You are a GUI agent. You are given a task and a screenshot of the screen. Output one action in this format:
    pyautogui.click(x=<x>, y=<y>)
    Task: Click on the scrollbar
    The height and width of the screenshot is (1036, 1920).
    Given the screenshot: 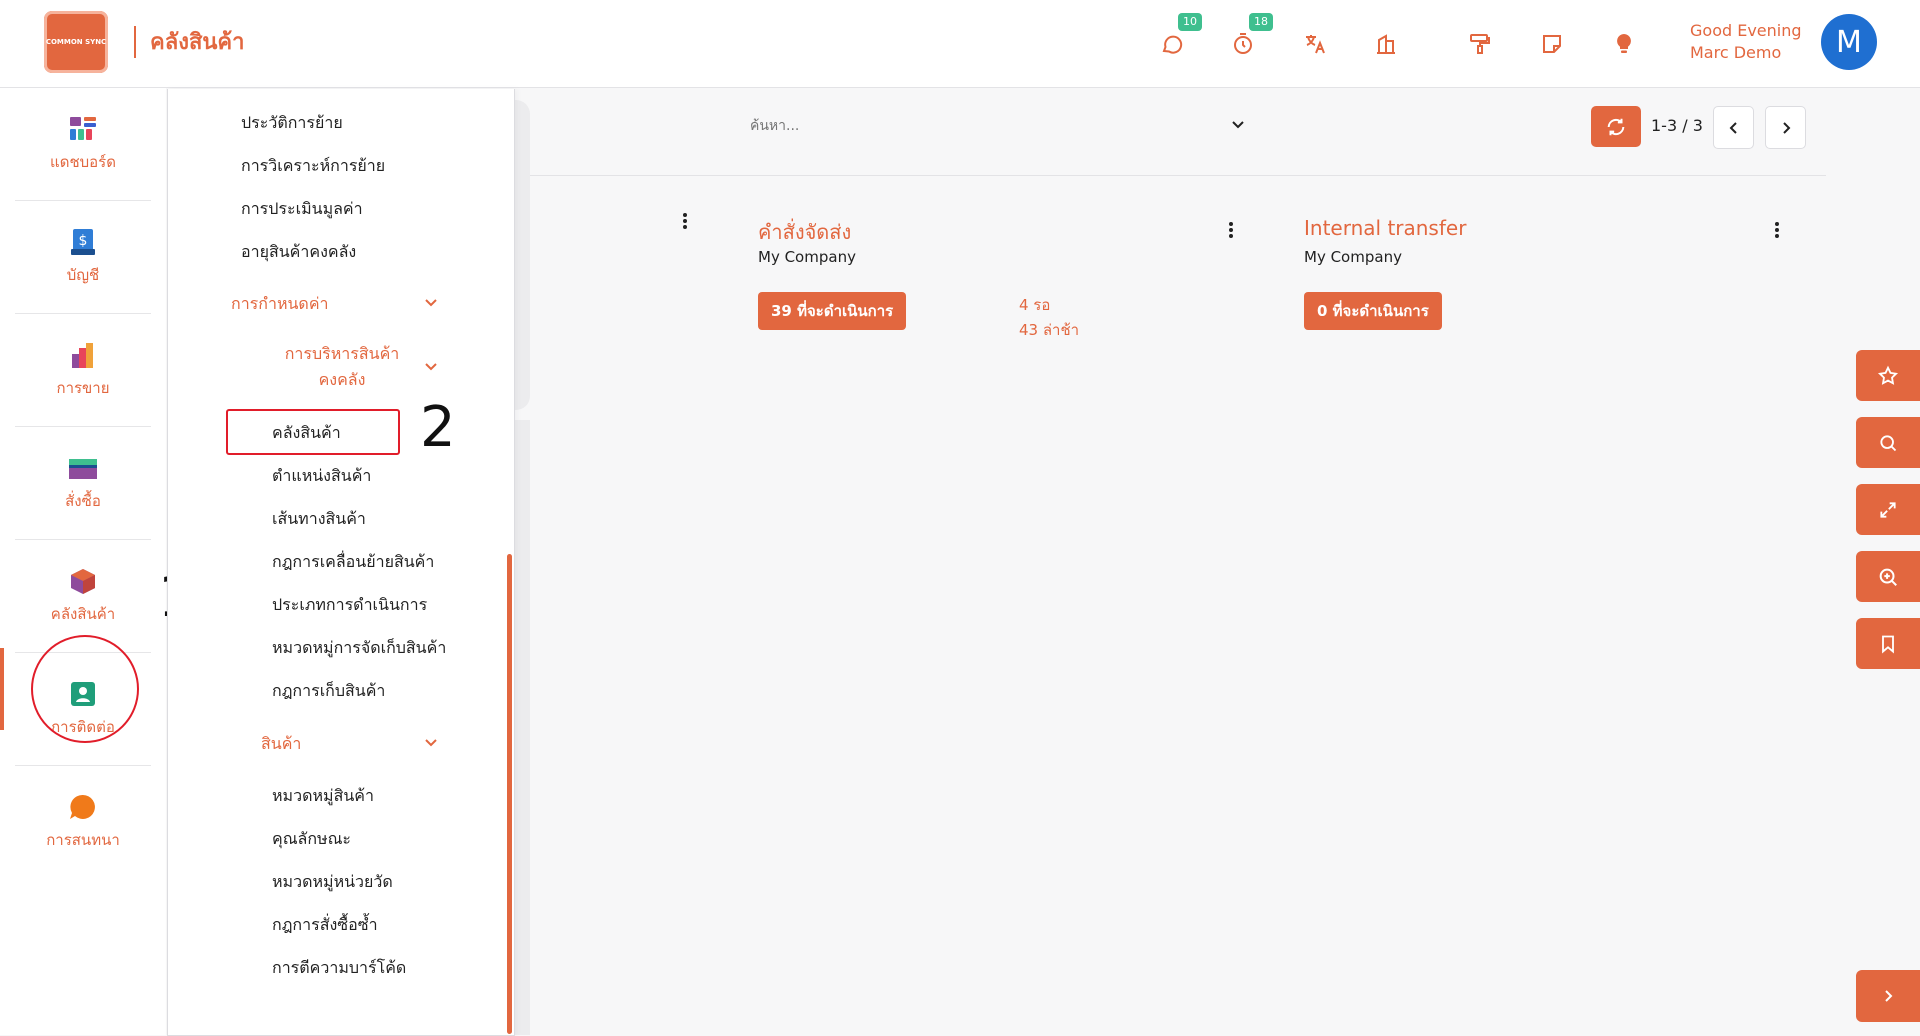 What is the action you would take?
    pyautogui.click(x=509, y=794)
    